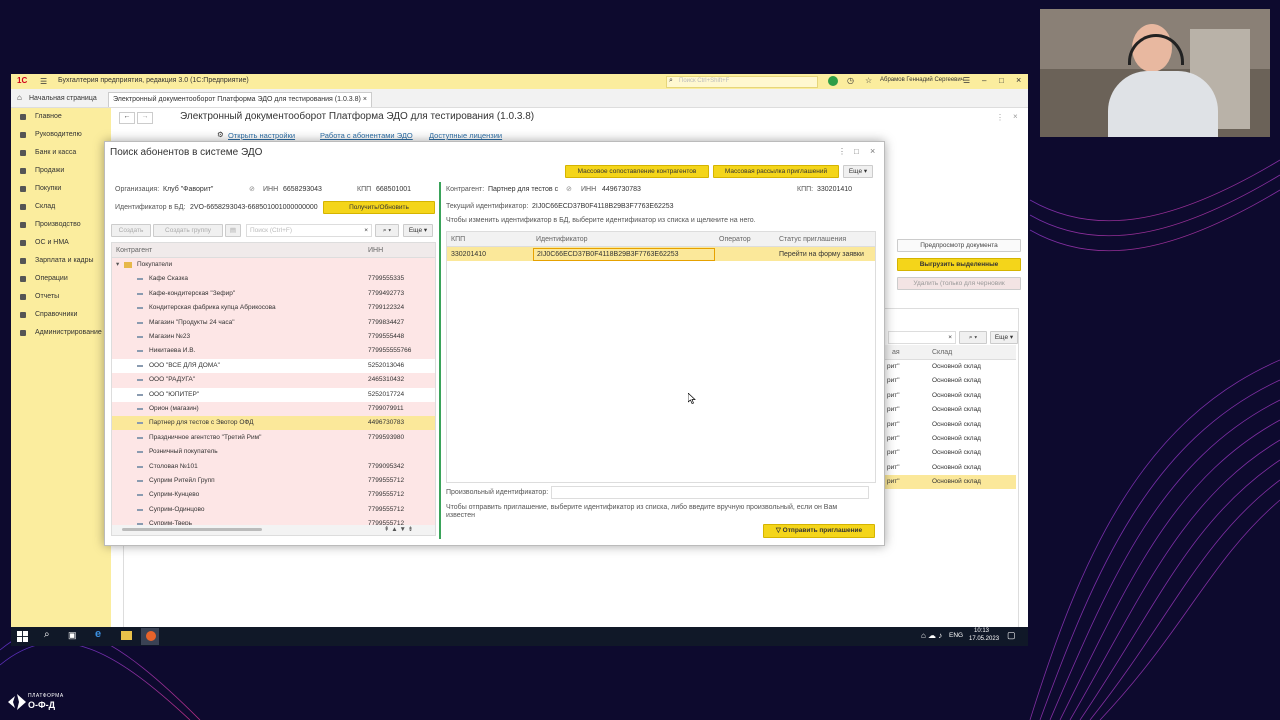  I want to click on dialog-close-icon: ×, so click(872, 151).